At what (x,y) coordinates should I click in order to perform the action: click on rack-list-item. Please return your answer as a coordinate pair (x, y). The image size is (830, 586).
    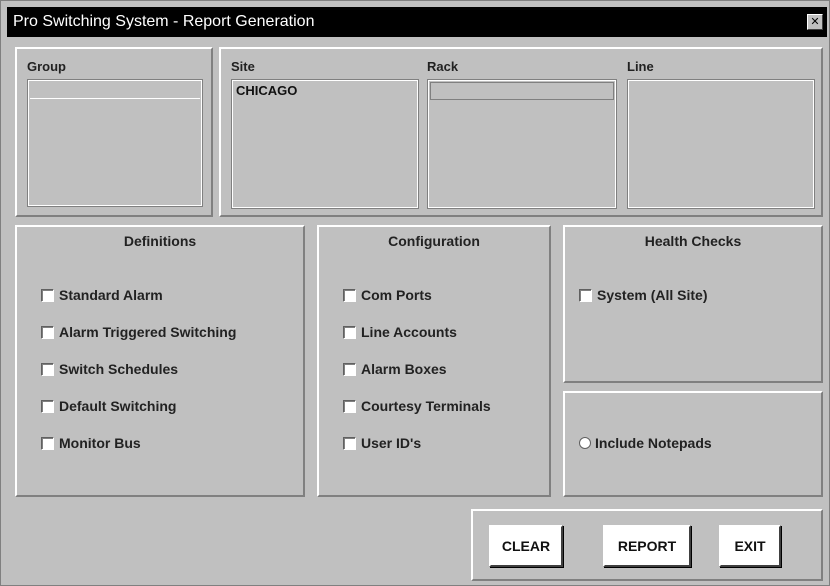
    Looking at the image, I should click on (522, 91).